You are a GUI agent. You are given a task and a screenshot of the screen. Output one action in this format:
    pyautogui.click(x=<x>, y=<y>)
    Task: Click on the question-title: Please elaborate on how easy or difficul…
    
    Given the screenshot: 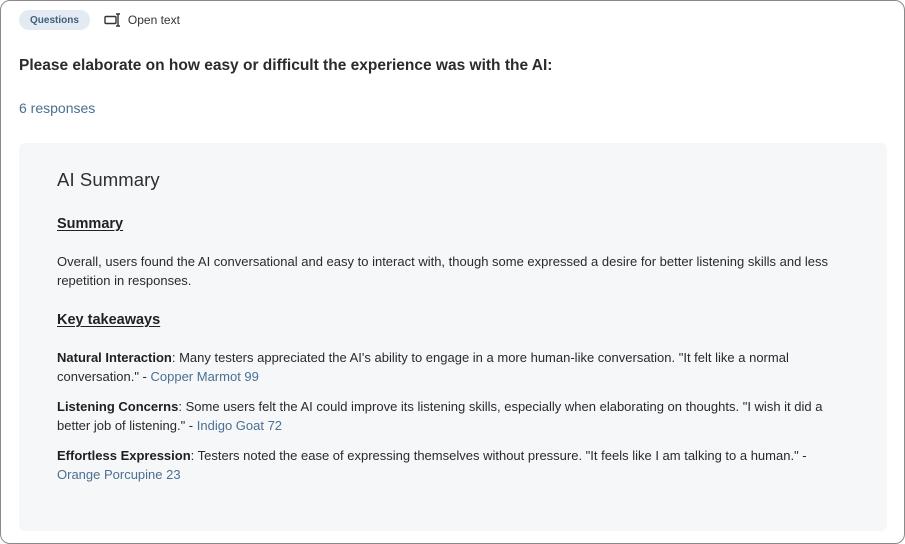 What is the action you would take?
    pyautogui.click(x=286, y=65)
    